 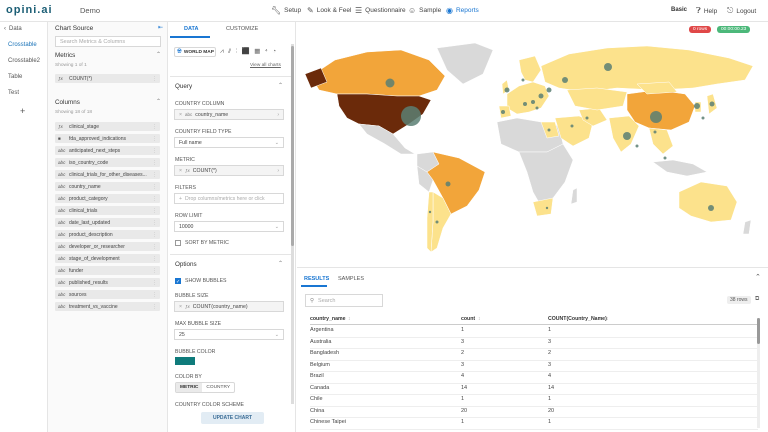 What do you see at coordinates (24, 61) in the screenshot?
I see `nav-item-crosstable2: Crosstable2` at bounding box center [24, 61].